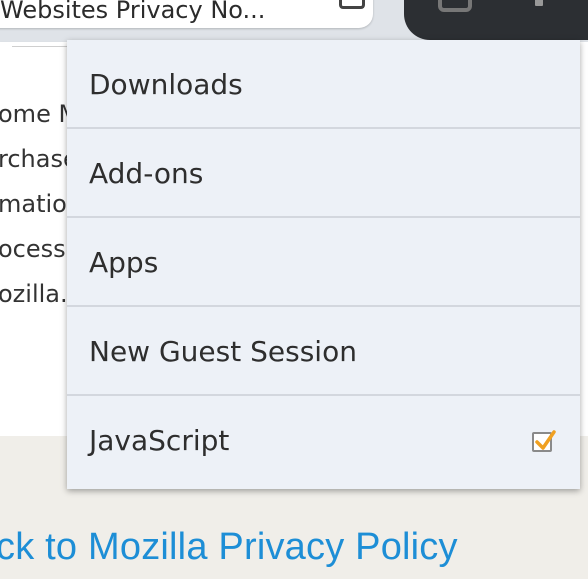 The image size is (588, 579). Describe the element at coordinates (539, 6) in the screenshot. I see `overflow-menu-icon` at that location.